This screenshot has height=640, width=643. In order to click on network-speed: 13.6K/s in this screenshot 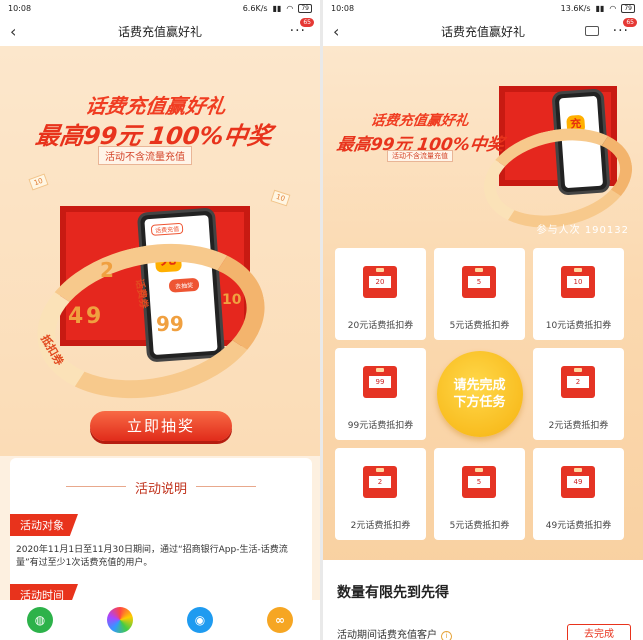, I will do `click(575, 8)`.